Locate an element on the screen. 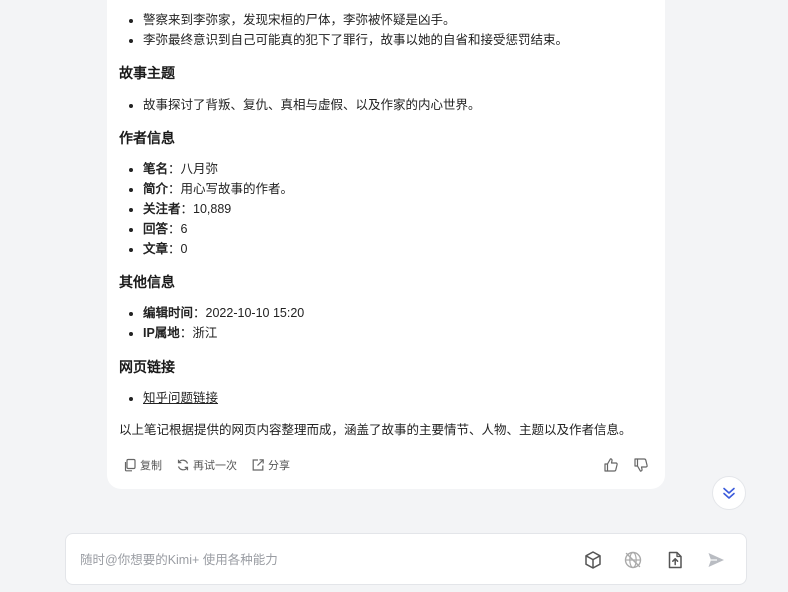 Image resolution: width=788 pixels, height=592 pixels. list-item: 知乎问题链接 is located at coordinates (398, 398).